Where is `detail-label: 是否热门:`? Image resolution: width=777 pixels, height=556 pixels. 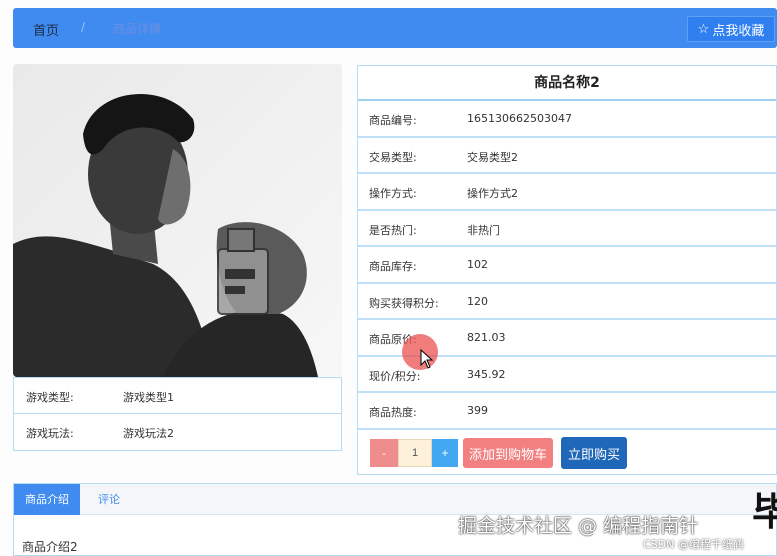 detail-label: 是否热门: is located at coordinates (393, 230).